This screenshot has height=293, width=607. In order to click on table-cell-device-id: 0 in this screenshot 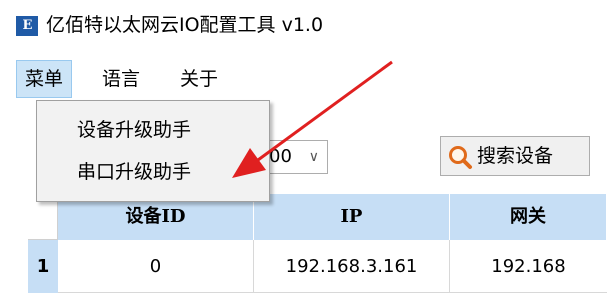, I will do `click(156, 266)`.